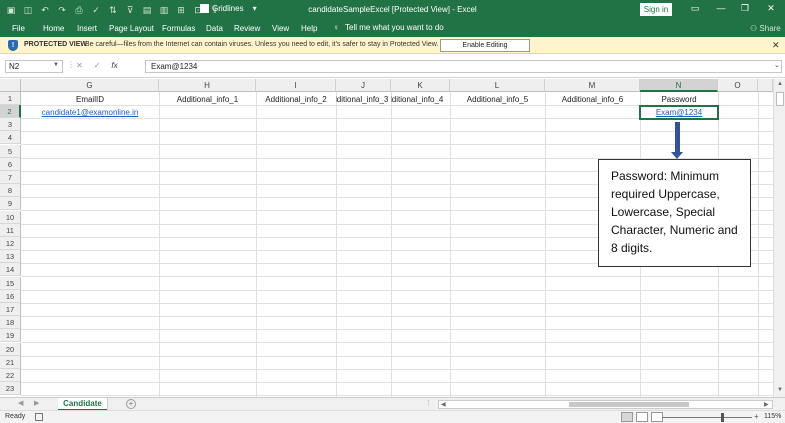 This screenshot has height=423, width=785. What do you see at coordinates (777, 65) in the screenshot?
I see `expand-formula-bar-icon: ⌄` at bounding box center [777, 65].